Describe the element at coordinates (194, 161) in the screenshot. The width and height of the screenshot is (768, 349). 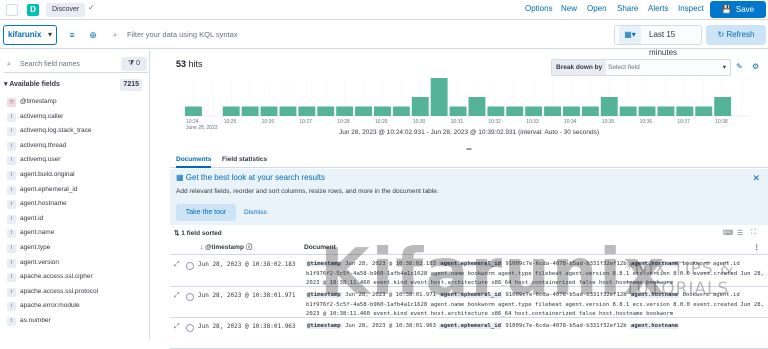
I see `tab-documents: Documents` at that location.